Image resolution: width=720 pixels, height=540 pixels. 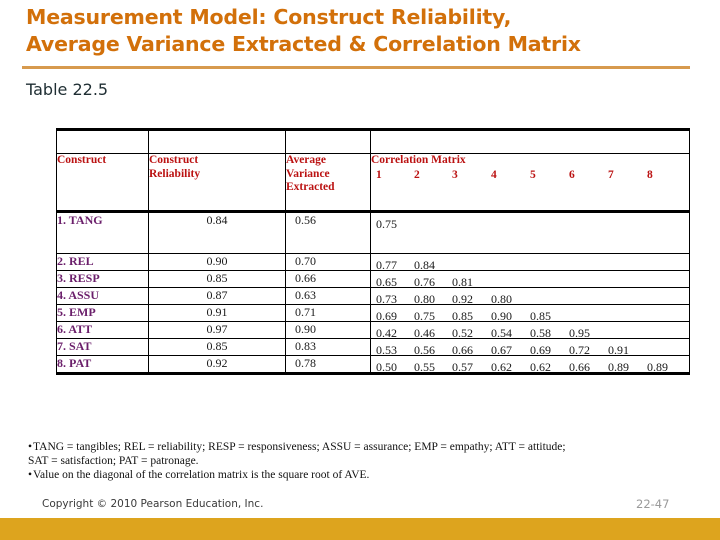 I want to click on table-row: 3. RESP 0.85 0.66 0.65 0.76 0.81, so click(x=373, y=279).